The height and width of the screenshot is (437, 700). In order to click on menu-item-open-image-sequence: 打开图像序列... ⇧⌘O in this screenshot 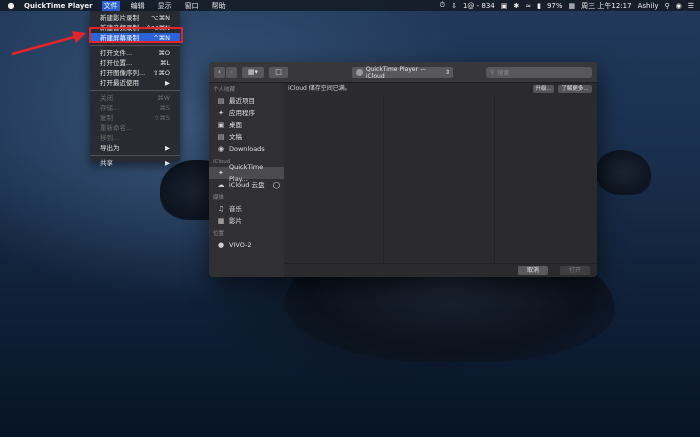, I will do `click(135, 73)`.